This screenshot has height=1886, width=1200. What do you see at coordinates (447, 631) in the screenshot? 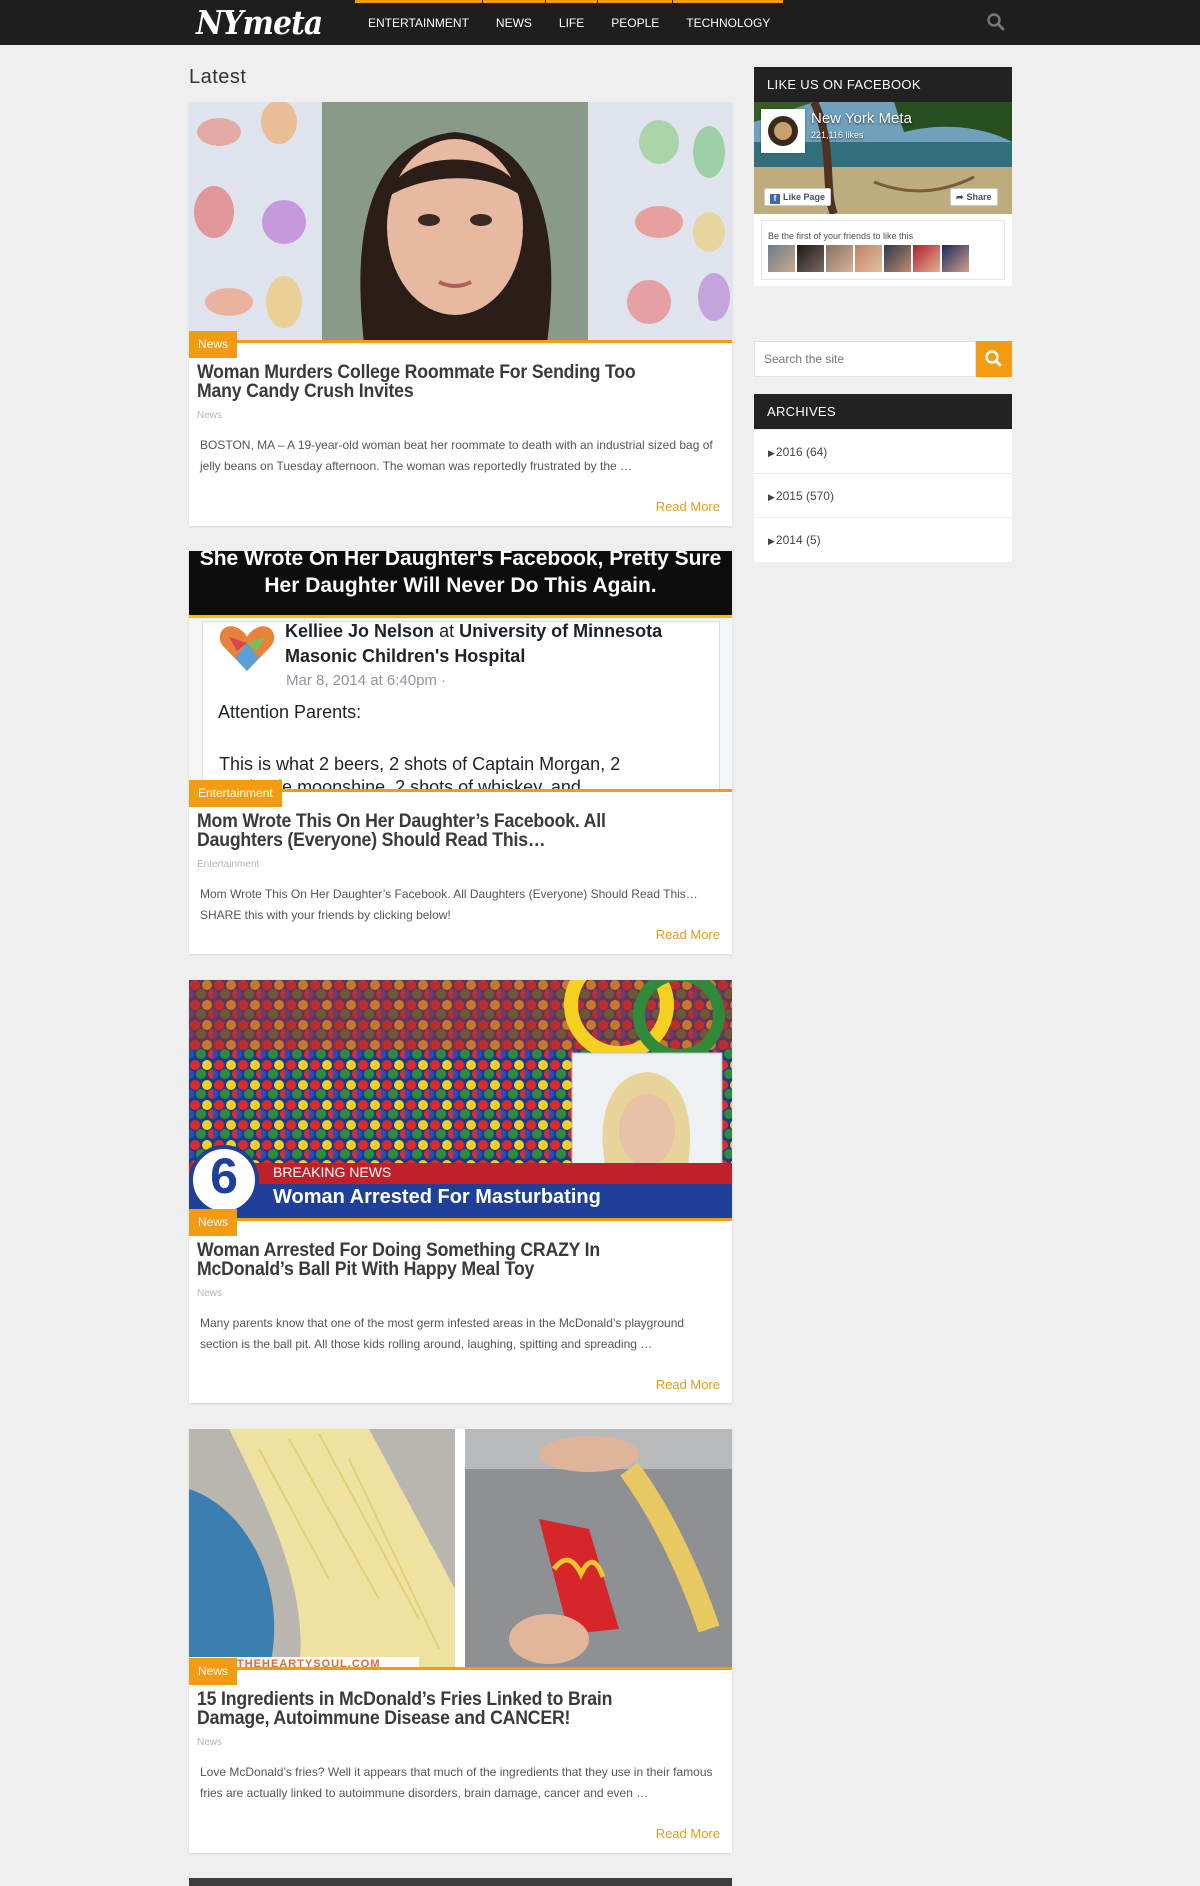
I see `fb-post-at: at` at bounding box center [447, 631].